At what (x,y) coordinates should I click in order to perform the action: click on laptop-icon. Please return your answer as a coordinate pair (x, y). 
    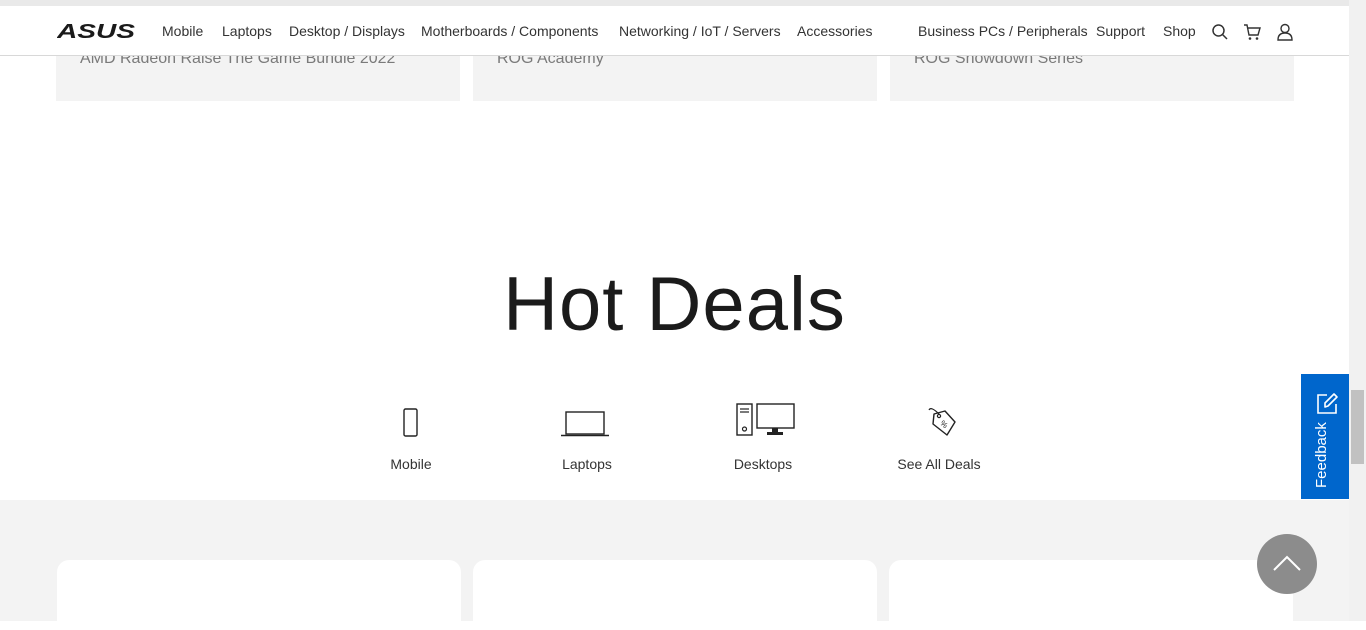
    Looking at the image, I should click on (585, 424).